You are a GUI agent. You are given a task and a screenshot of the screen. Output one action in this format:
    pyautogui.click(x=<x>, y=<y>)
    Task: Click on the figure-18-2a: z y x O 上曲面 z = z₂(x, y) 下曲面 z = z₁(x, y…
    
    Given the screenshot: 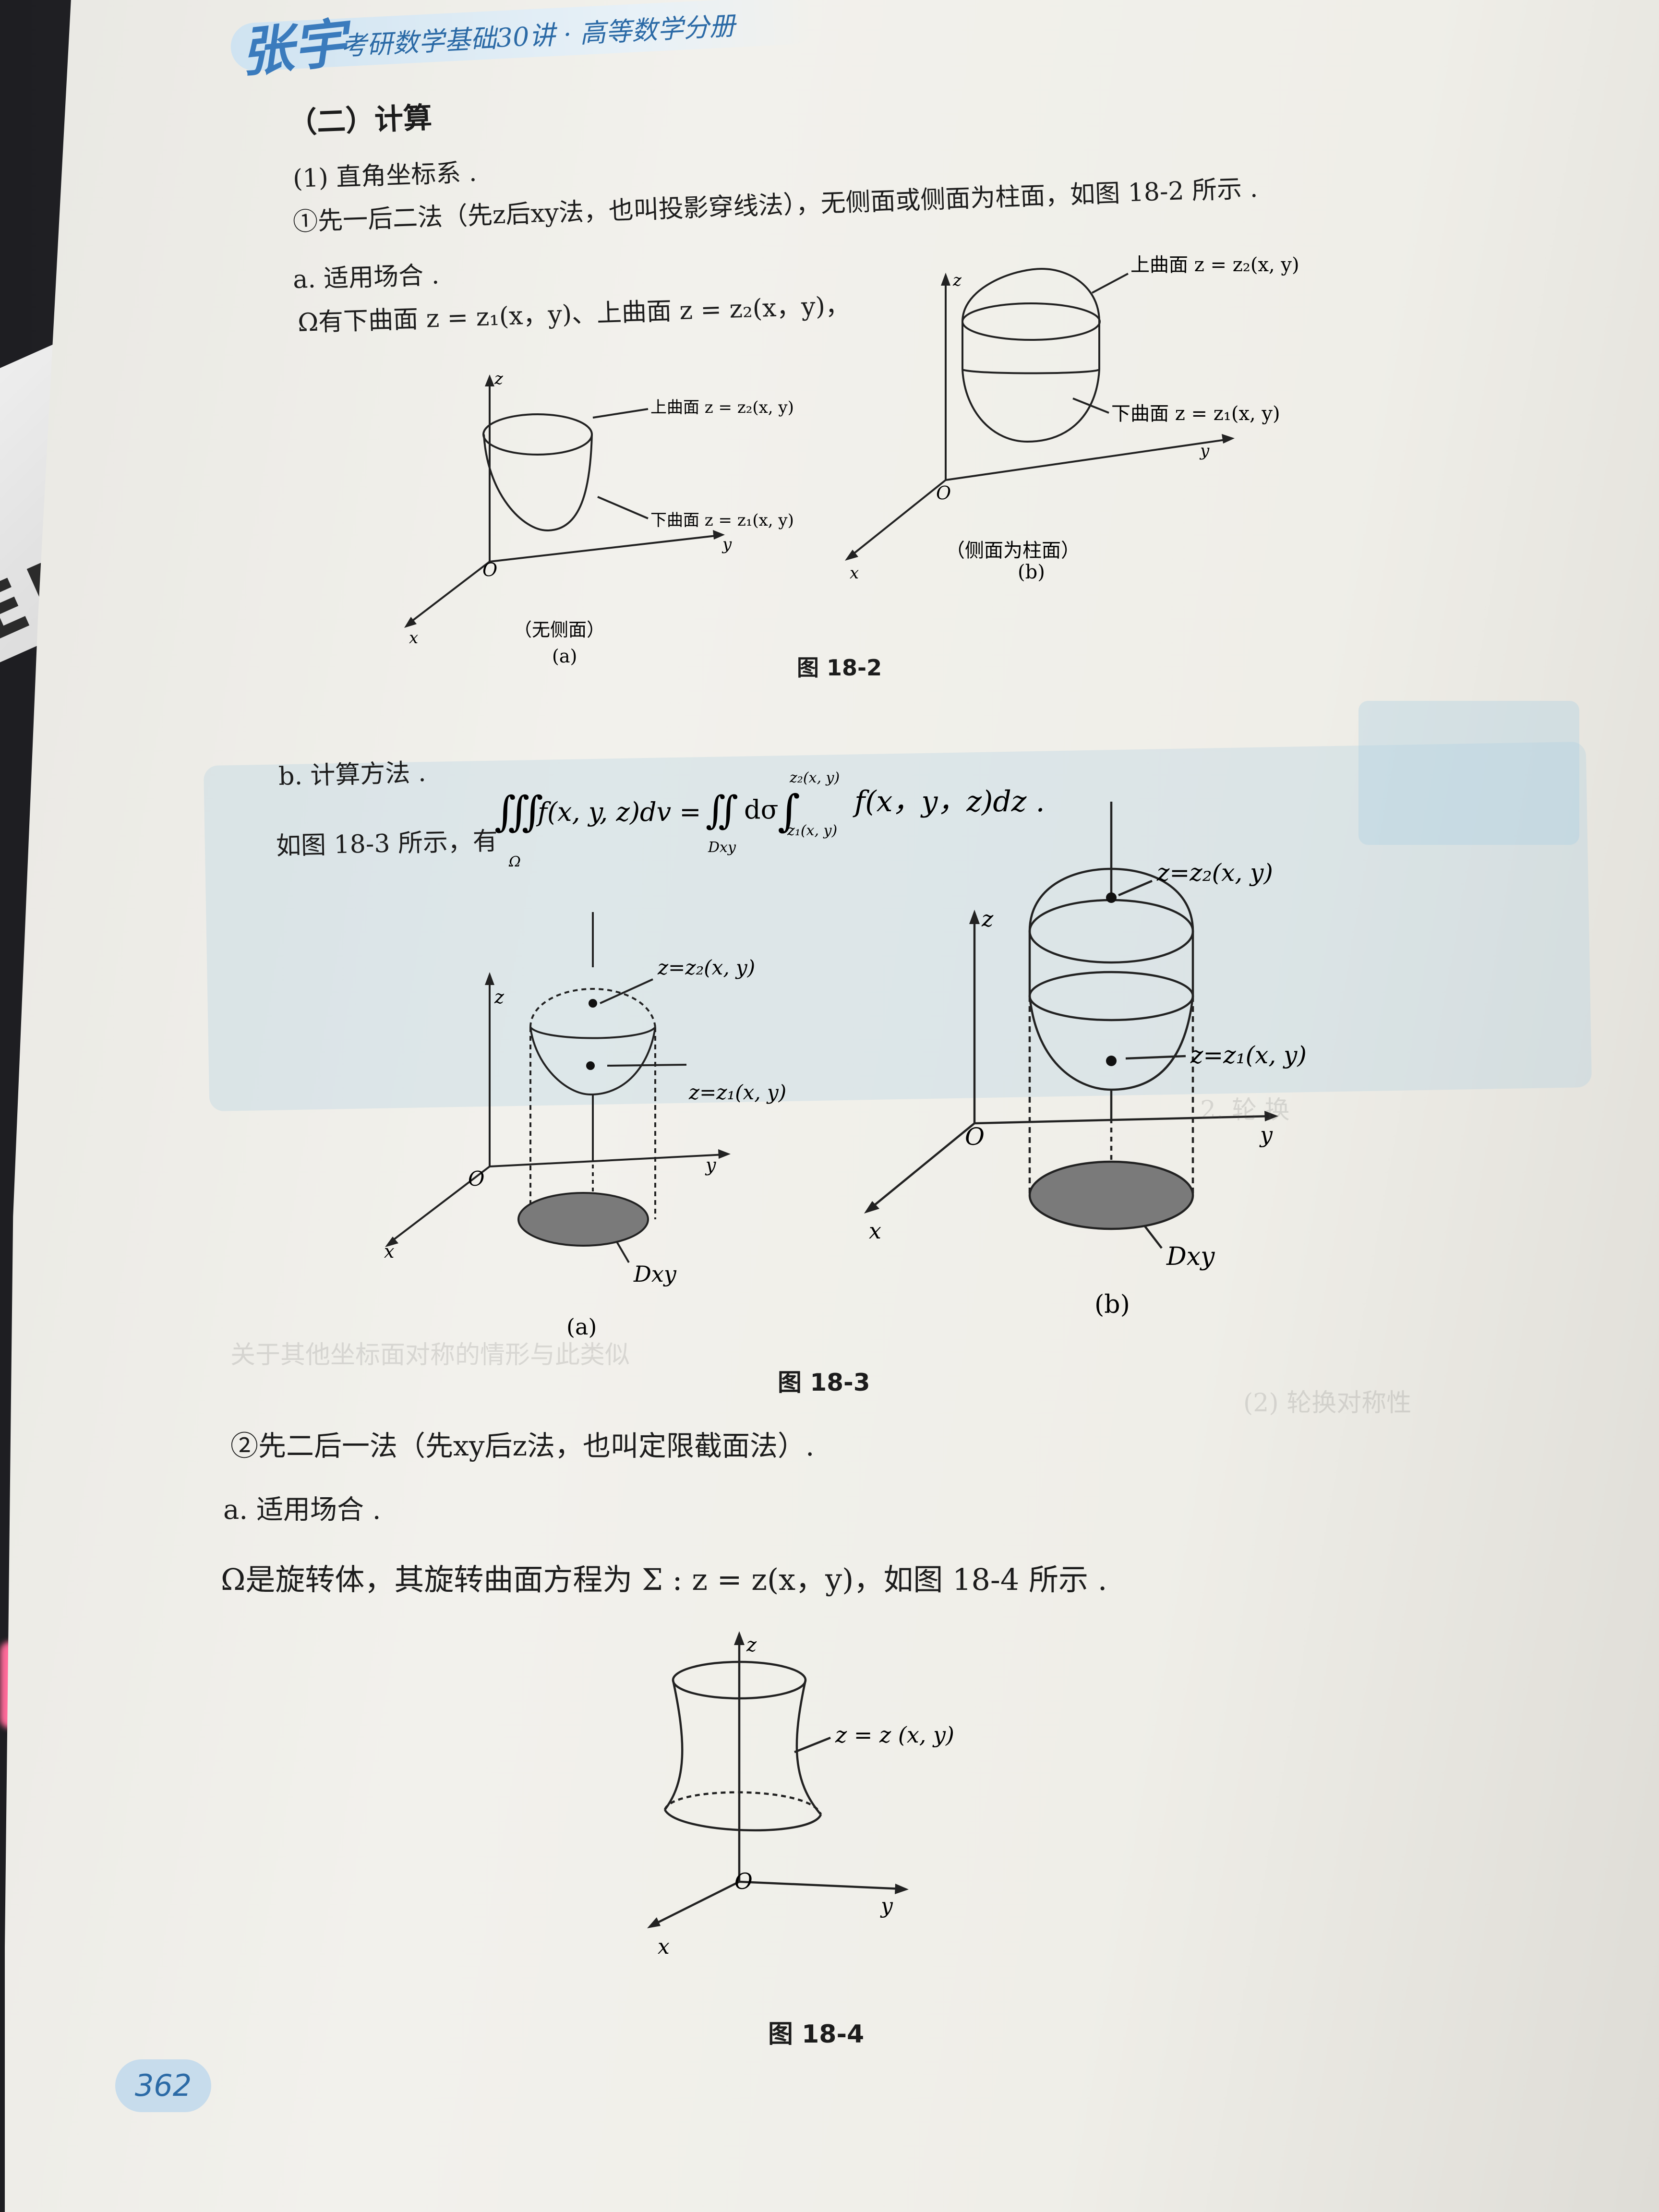 What is the action you would take?
    pyautogui.click(x=599, y=518)
    